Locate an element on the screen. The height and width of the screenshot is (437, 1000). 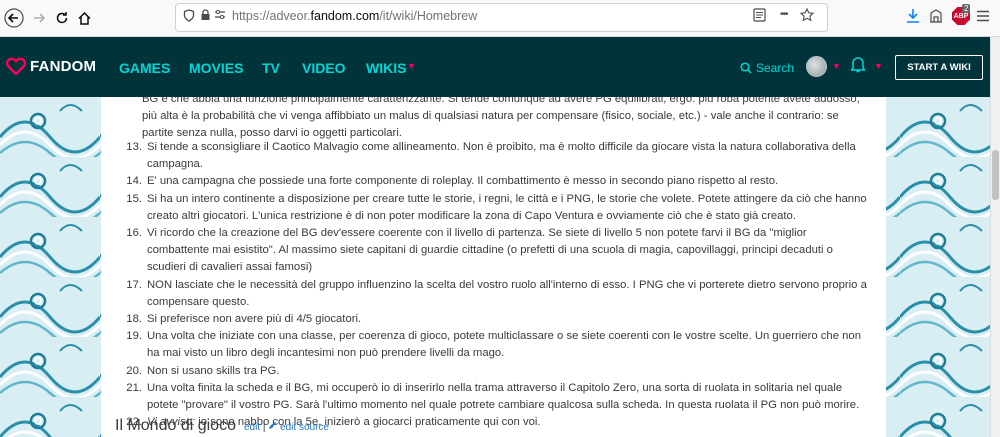
section-title: Il Mondo di gioco is located at coordinates (175, 425).